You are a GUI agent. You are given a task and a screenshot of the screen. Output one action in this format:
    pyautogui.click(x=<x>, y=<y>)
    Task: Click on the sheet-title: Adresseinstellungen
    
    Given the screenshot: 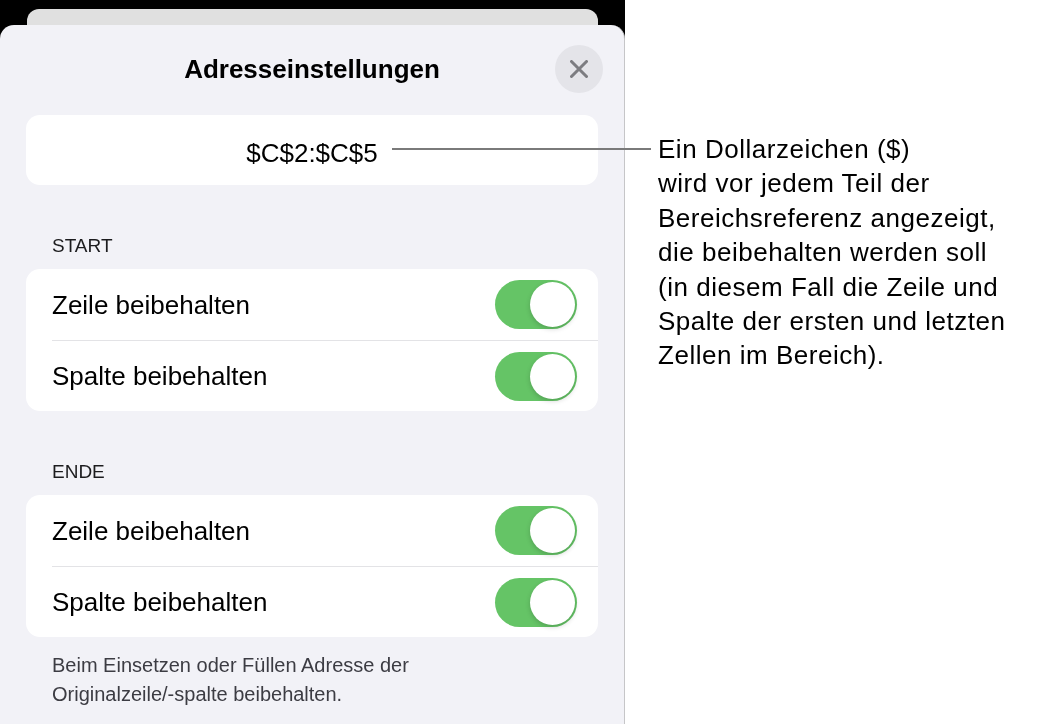 What is the action you would take?
    pyautogui.click(x=312, y=69)
    